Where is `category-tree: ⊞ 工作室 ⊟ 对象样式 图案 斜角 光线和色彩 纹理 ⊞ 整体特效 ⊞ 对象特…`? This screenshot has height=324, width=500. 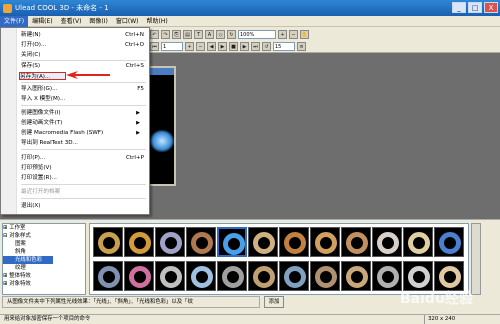 category-tree: ⊞ 工作室 ⊟ 对象样式 图案 斜角 光线和色彩 纹理 ⊞ 整体特效 ⊞ 对象特… is located at coordinates (44, 259).